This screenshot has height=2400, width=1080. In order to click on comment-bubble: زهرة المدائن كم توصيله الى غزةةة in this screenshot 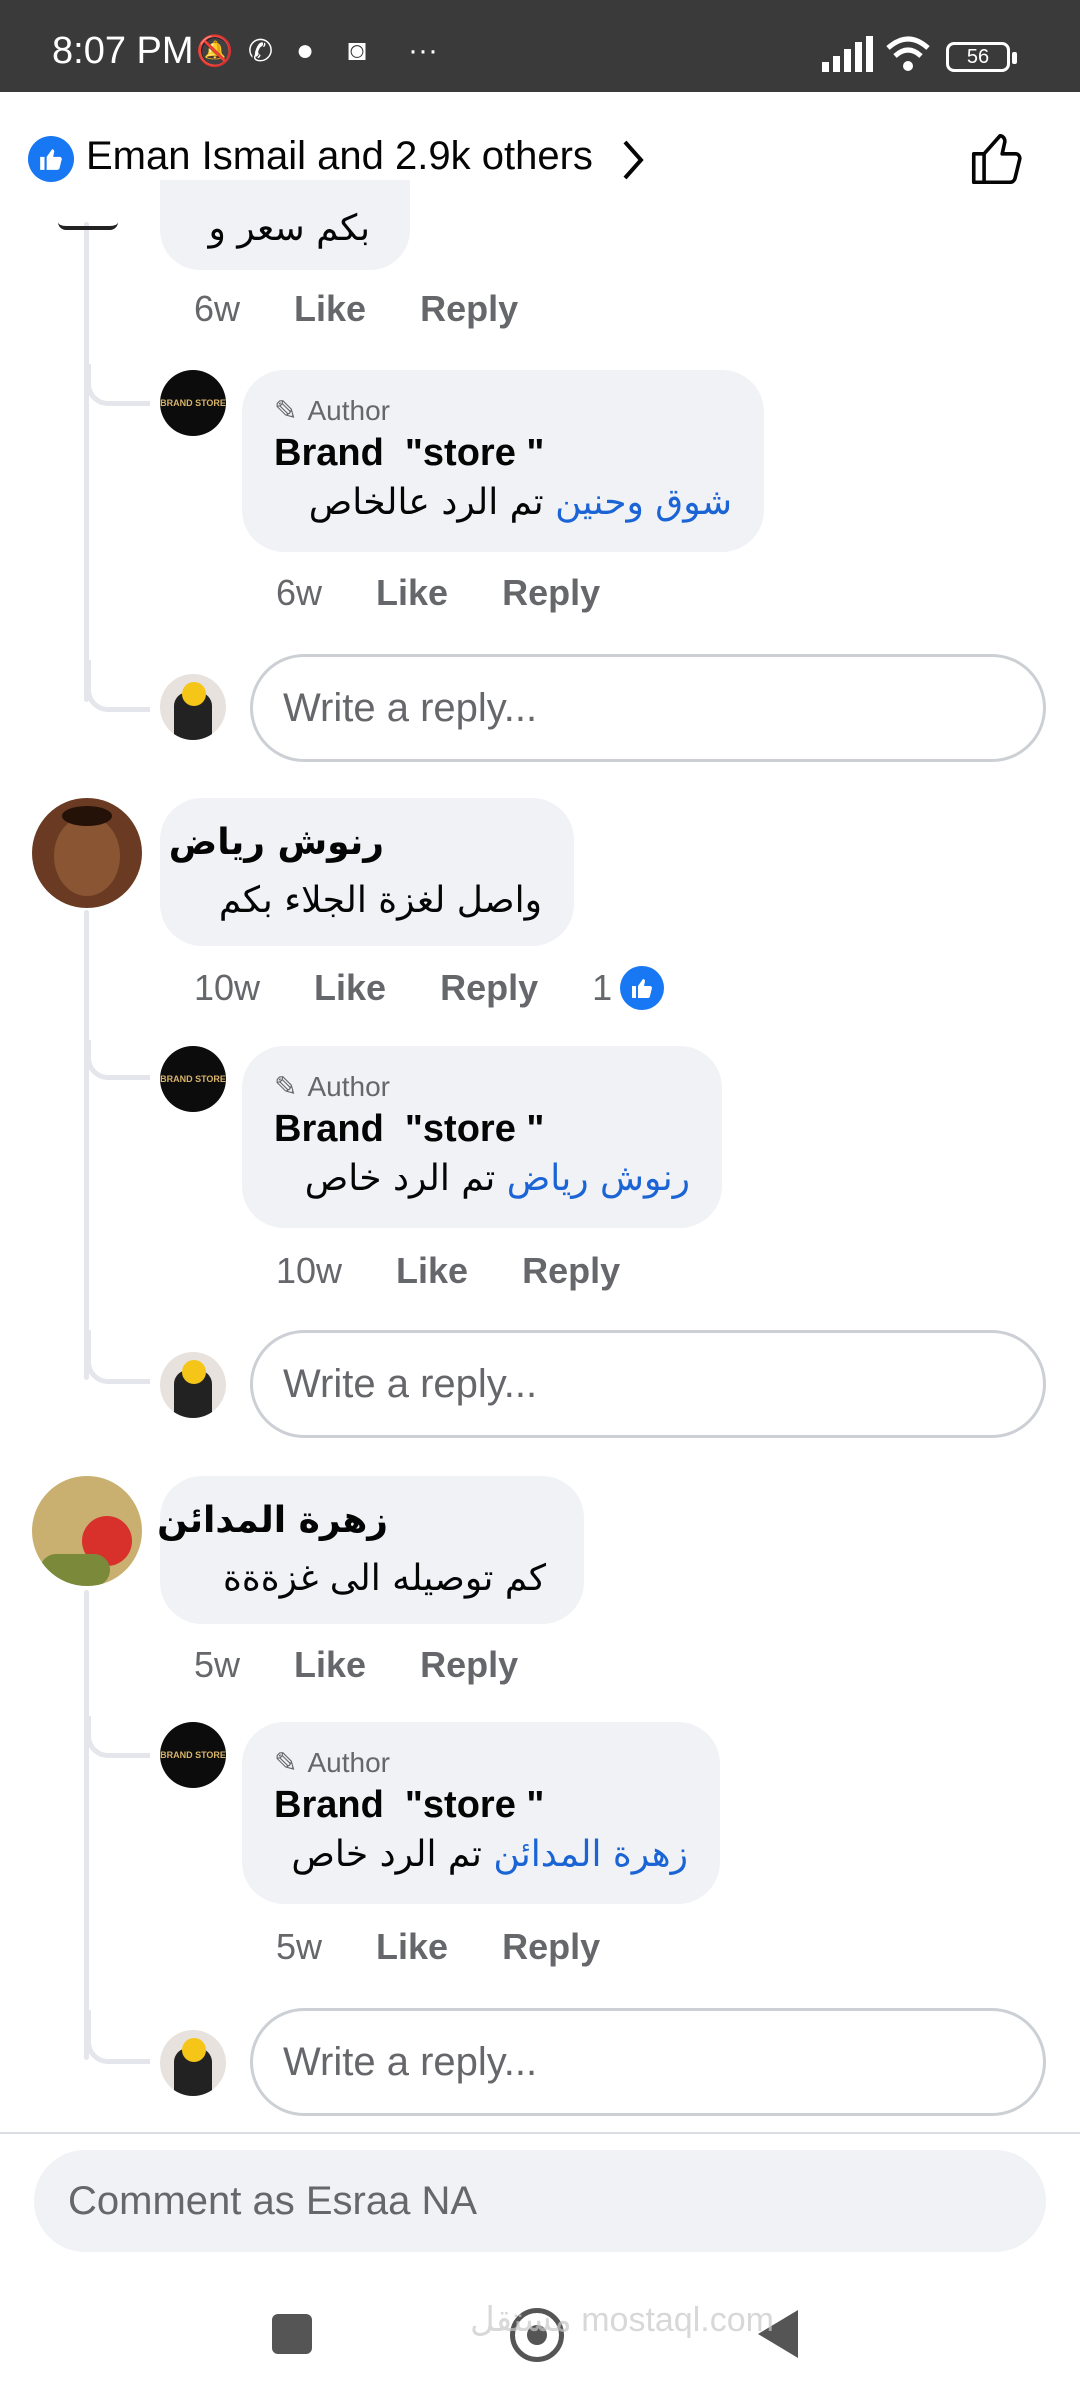, I will do `click(370, 1550)`.